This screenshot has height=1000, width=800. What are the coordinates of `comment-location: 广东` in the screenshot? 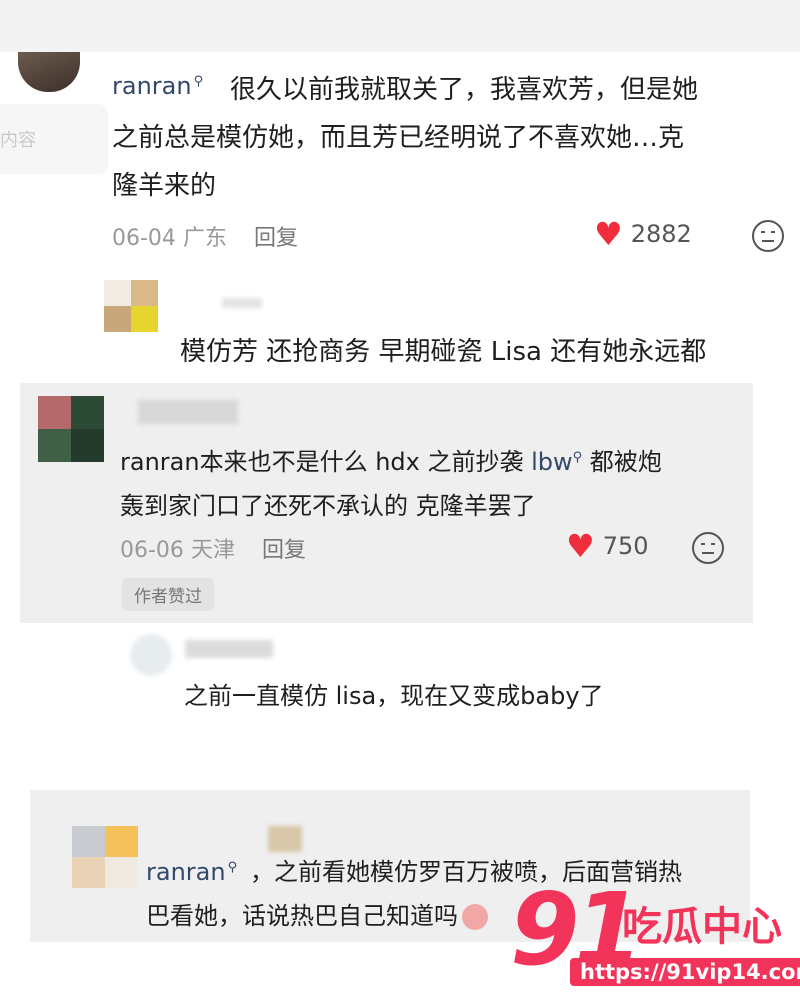 It's located at (204, 238).